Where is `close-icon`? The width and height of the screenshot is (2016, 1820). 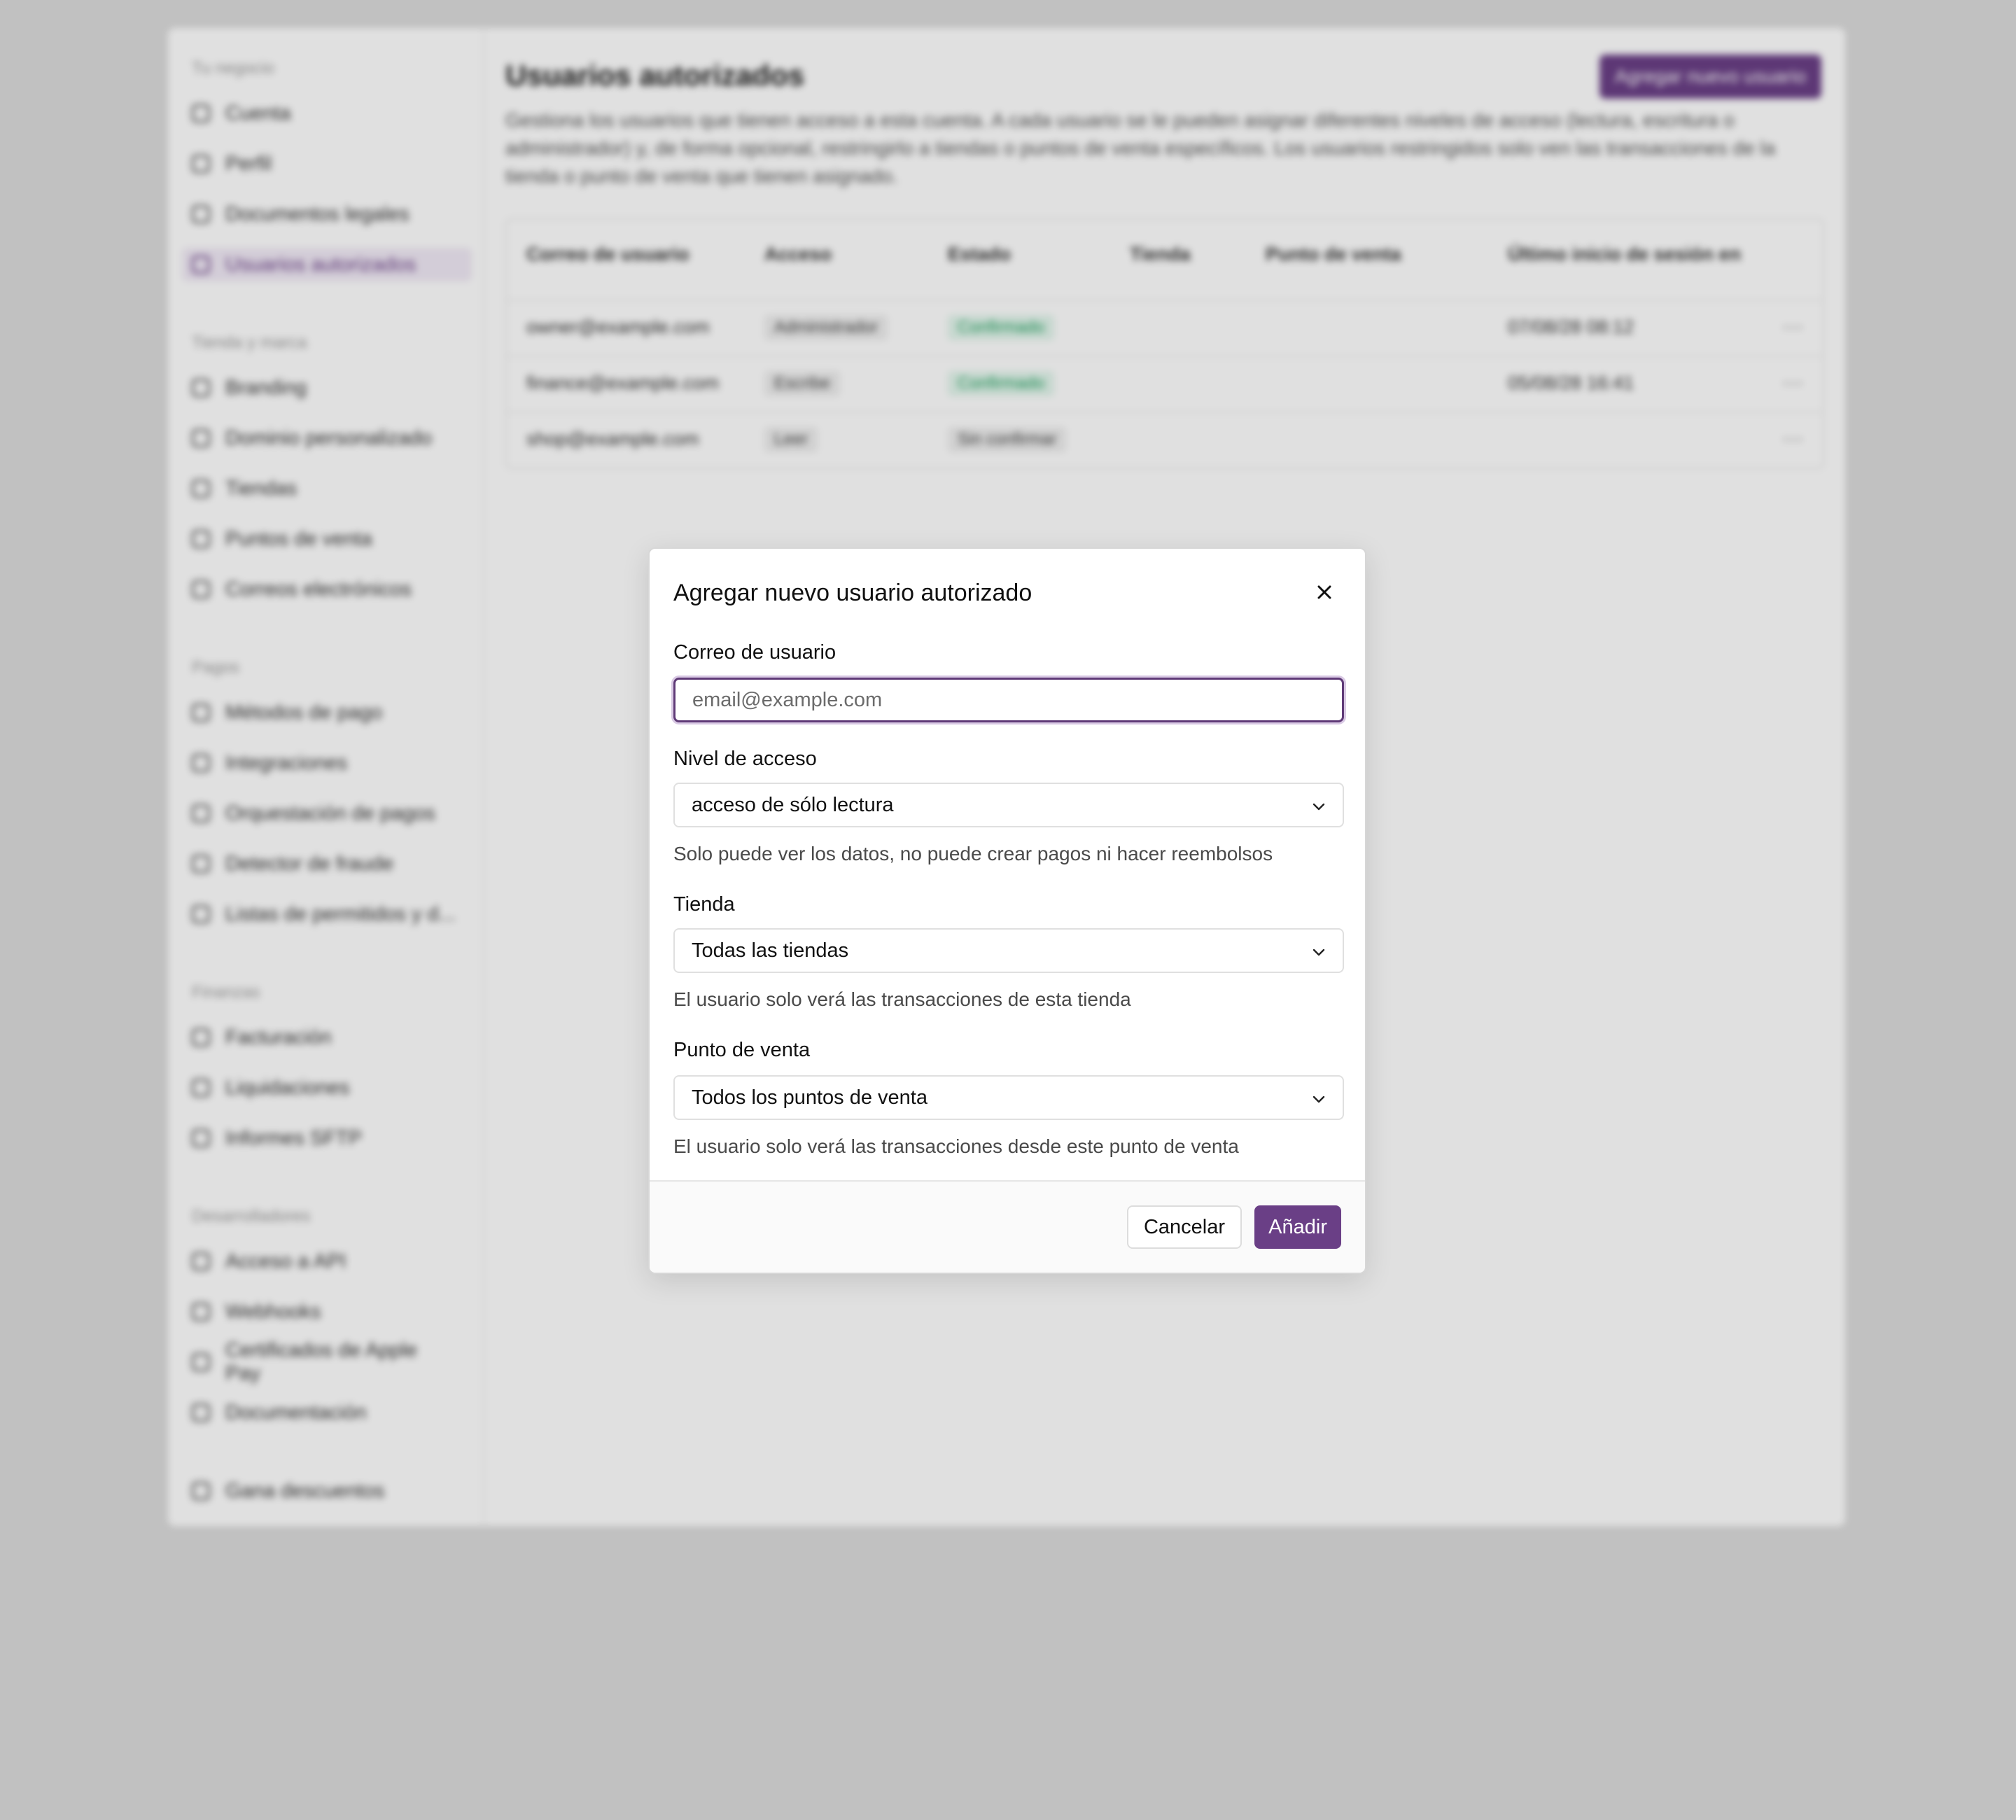
close-icon is located at coordinates (1324, 592).